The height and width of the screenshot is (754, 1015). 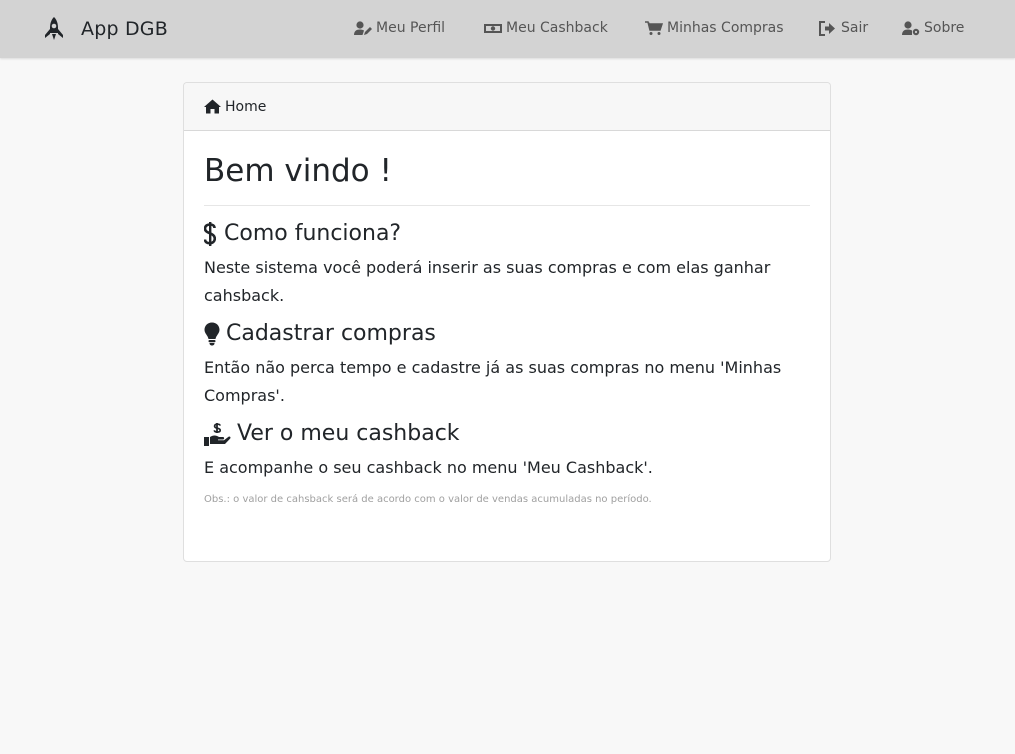 What do you see at coordinates (331, 333) in the screenshot?
I see `section-title-cadastrar-compras-text: Cadastrar compras` at bounding box center [331, 333].